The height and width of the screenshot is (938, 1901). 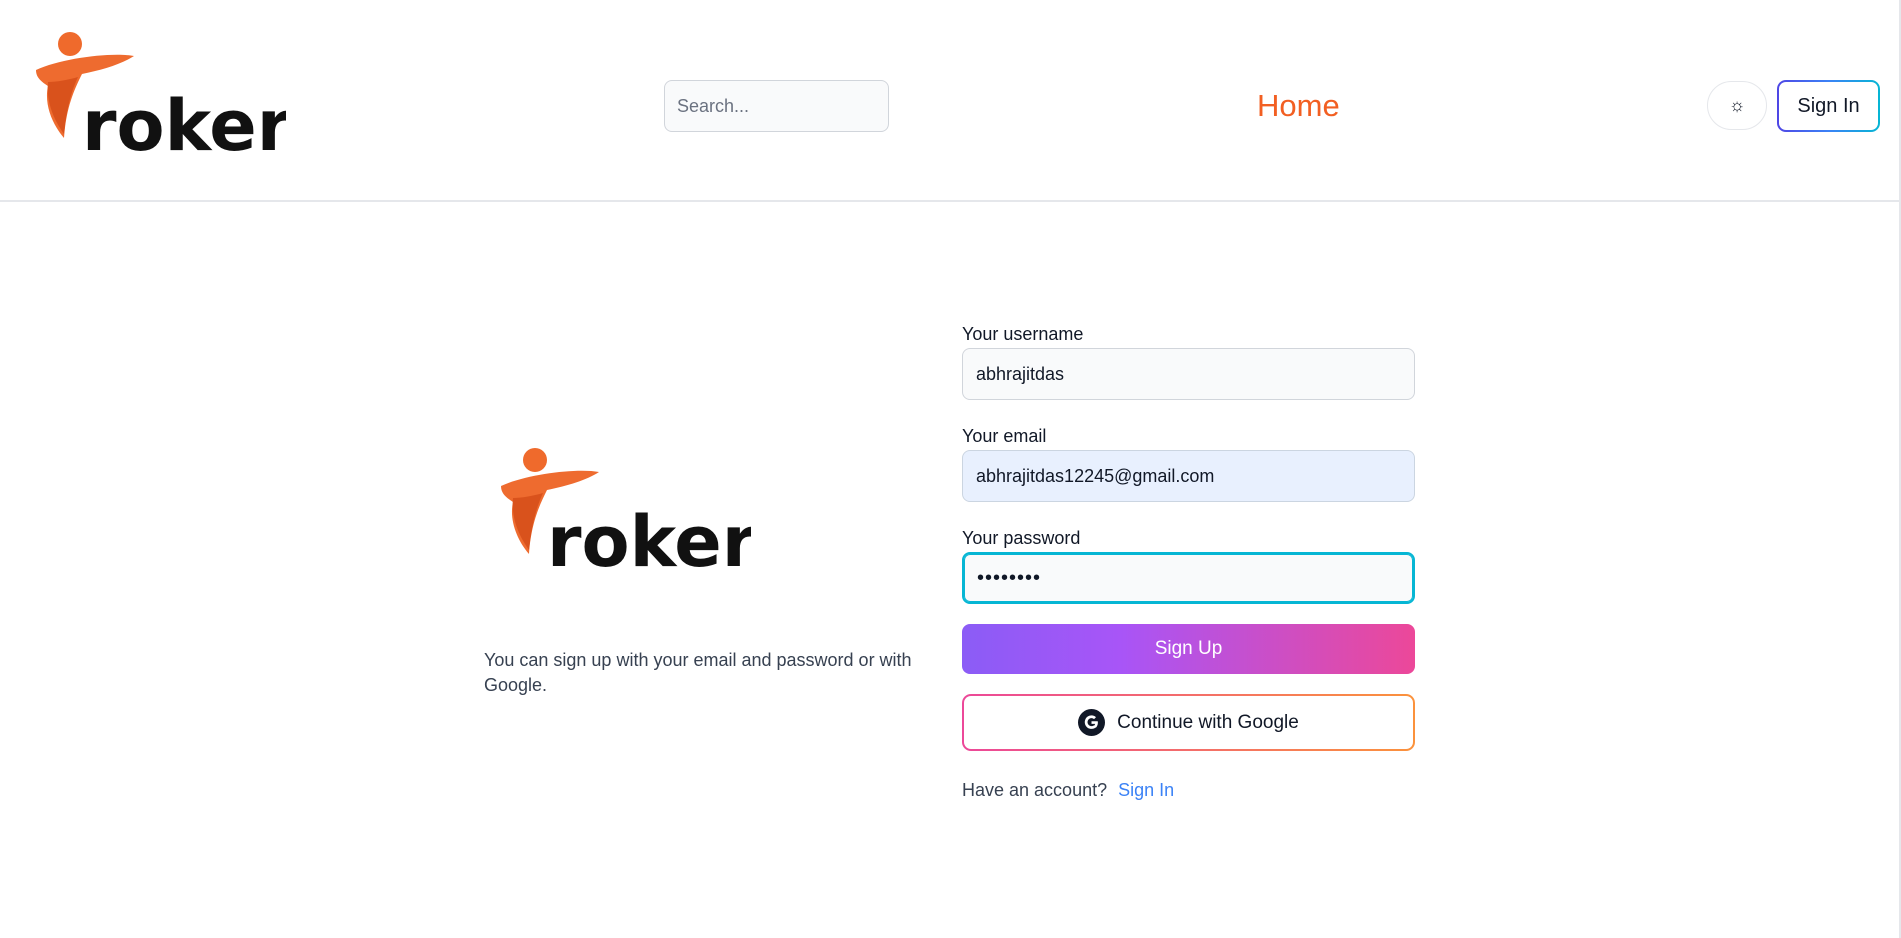 I want to click on hero-froker-logo: roker, so click(x=626, y=513).